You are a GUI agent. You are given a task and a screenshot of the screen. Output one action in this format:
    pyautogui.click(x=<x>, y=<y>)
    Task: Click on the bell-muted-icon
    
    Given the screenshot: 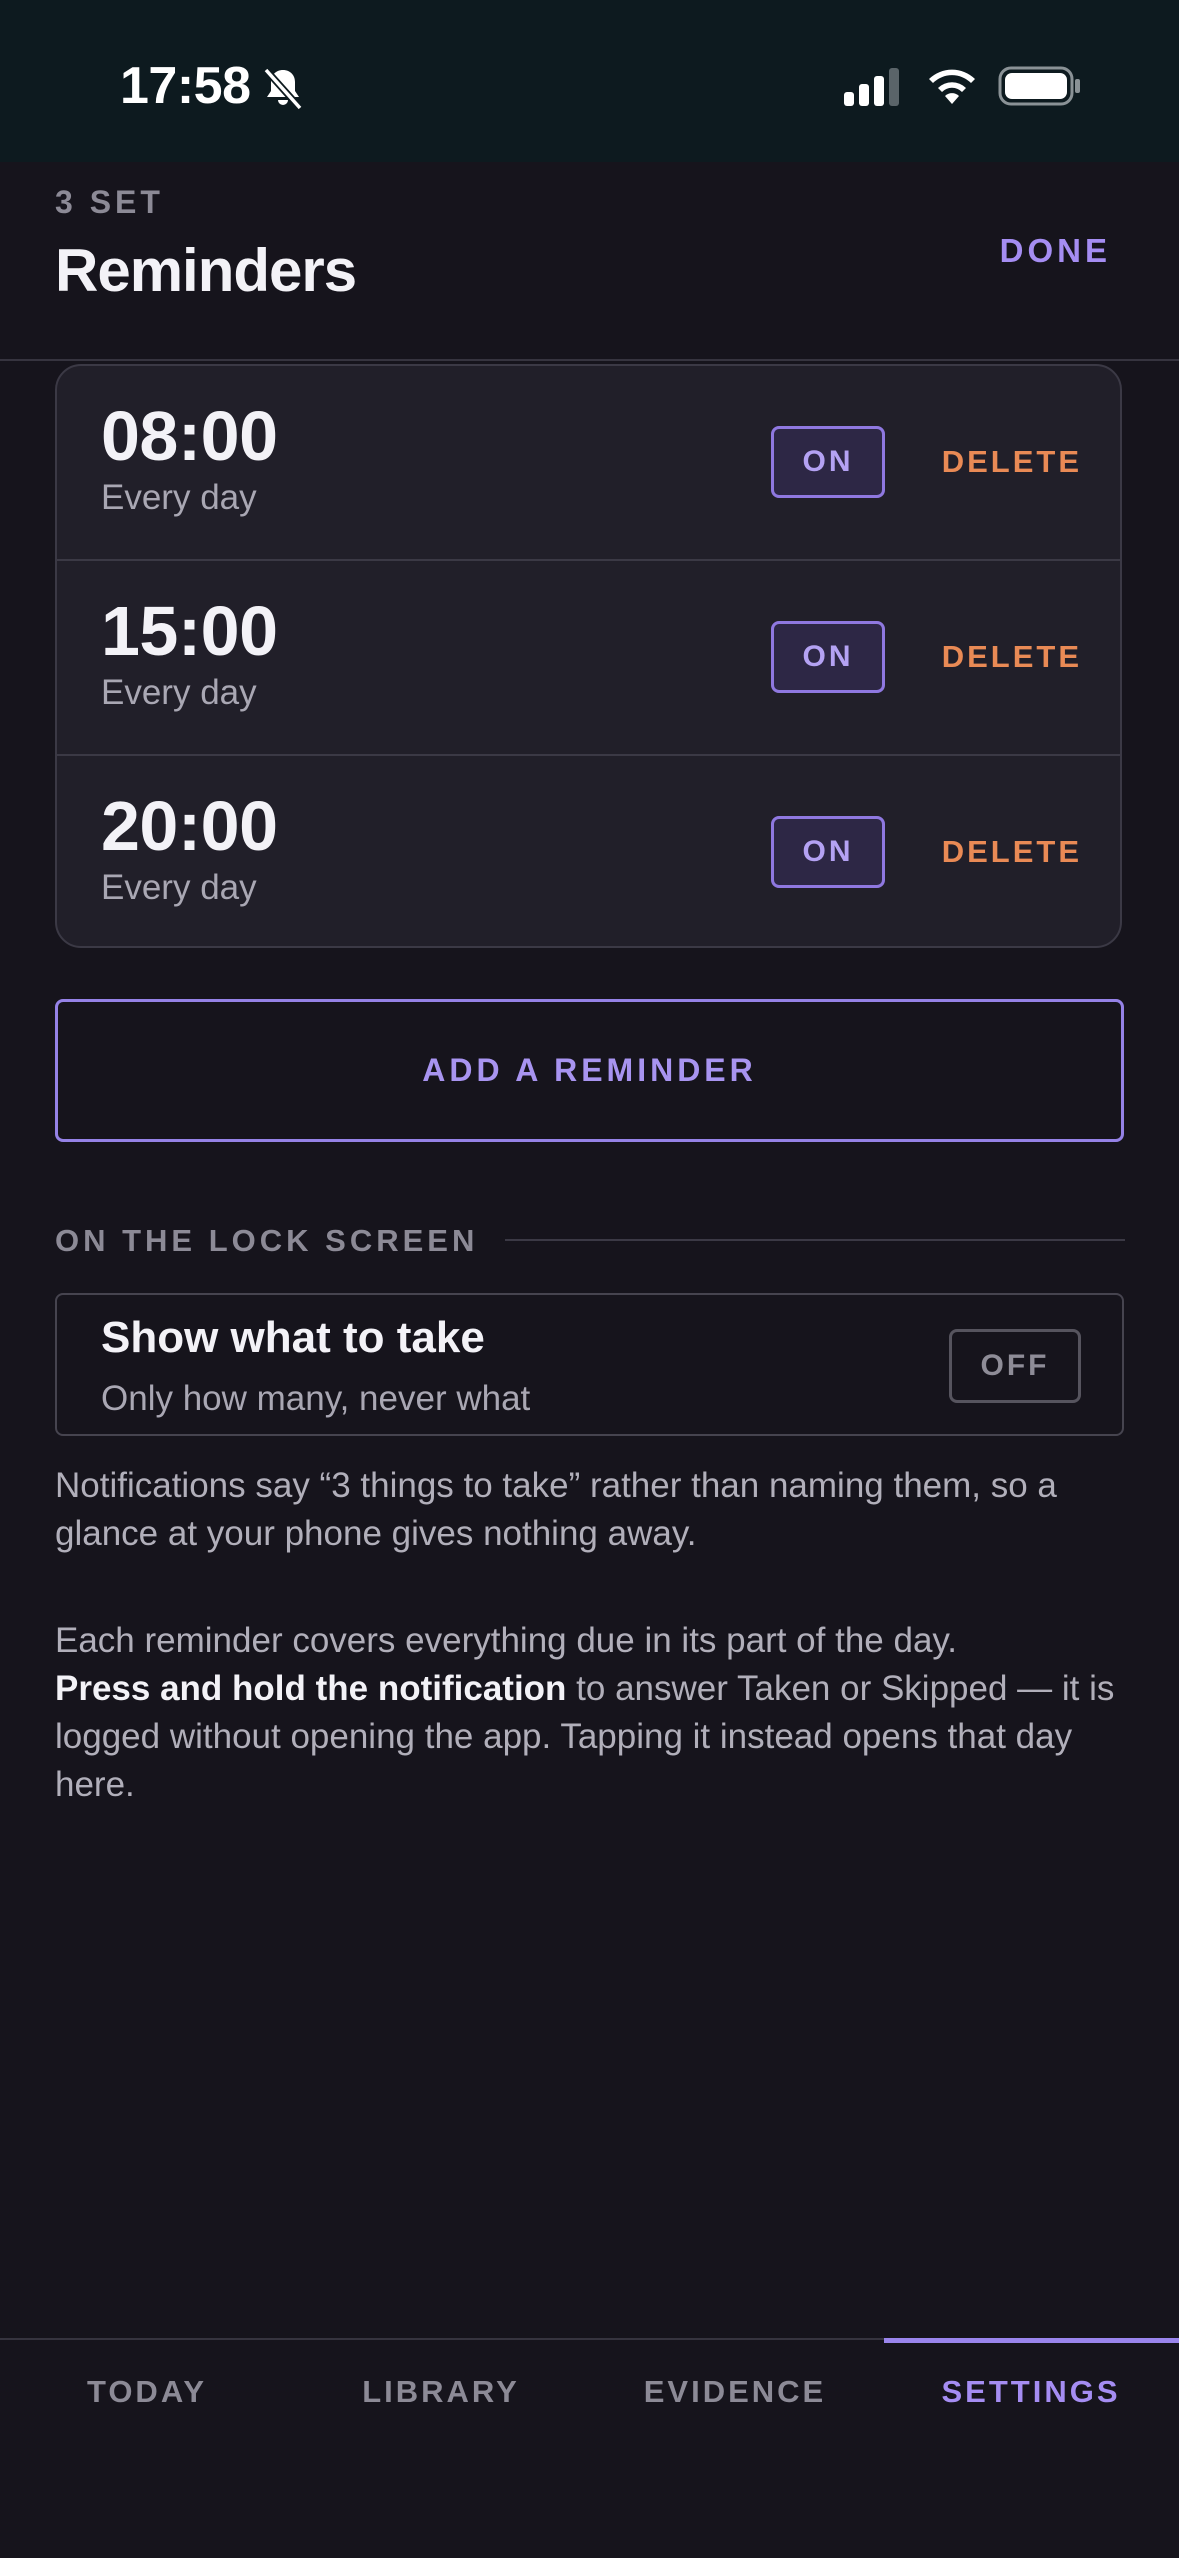 What is the action you would take?
    pyautogui.click(x=283, y=89)
    